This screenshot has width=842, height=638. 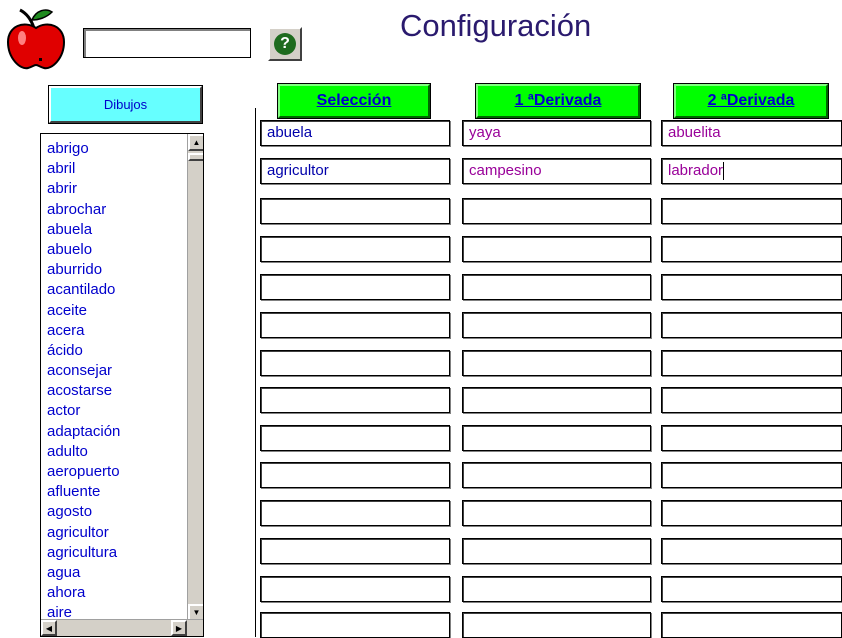 What do you see at coordinates (556, 171) in the screenshot?
I see `row-2-col-2-field: campesino` at bounding box center [556, 171].